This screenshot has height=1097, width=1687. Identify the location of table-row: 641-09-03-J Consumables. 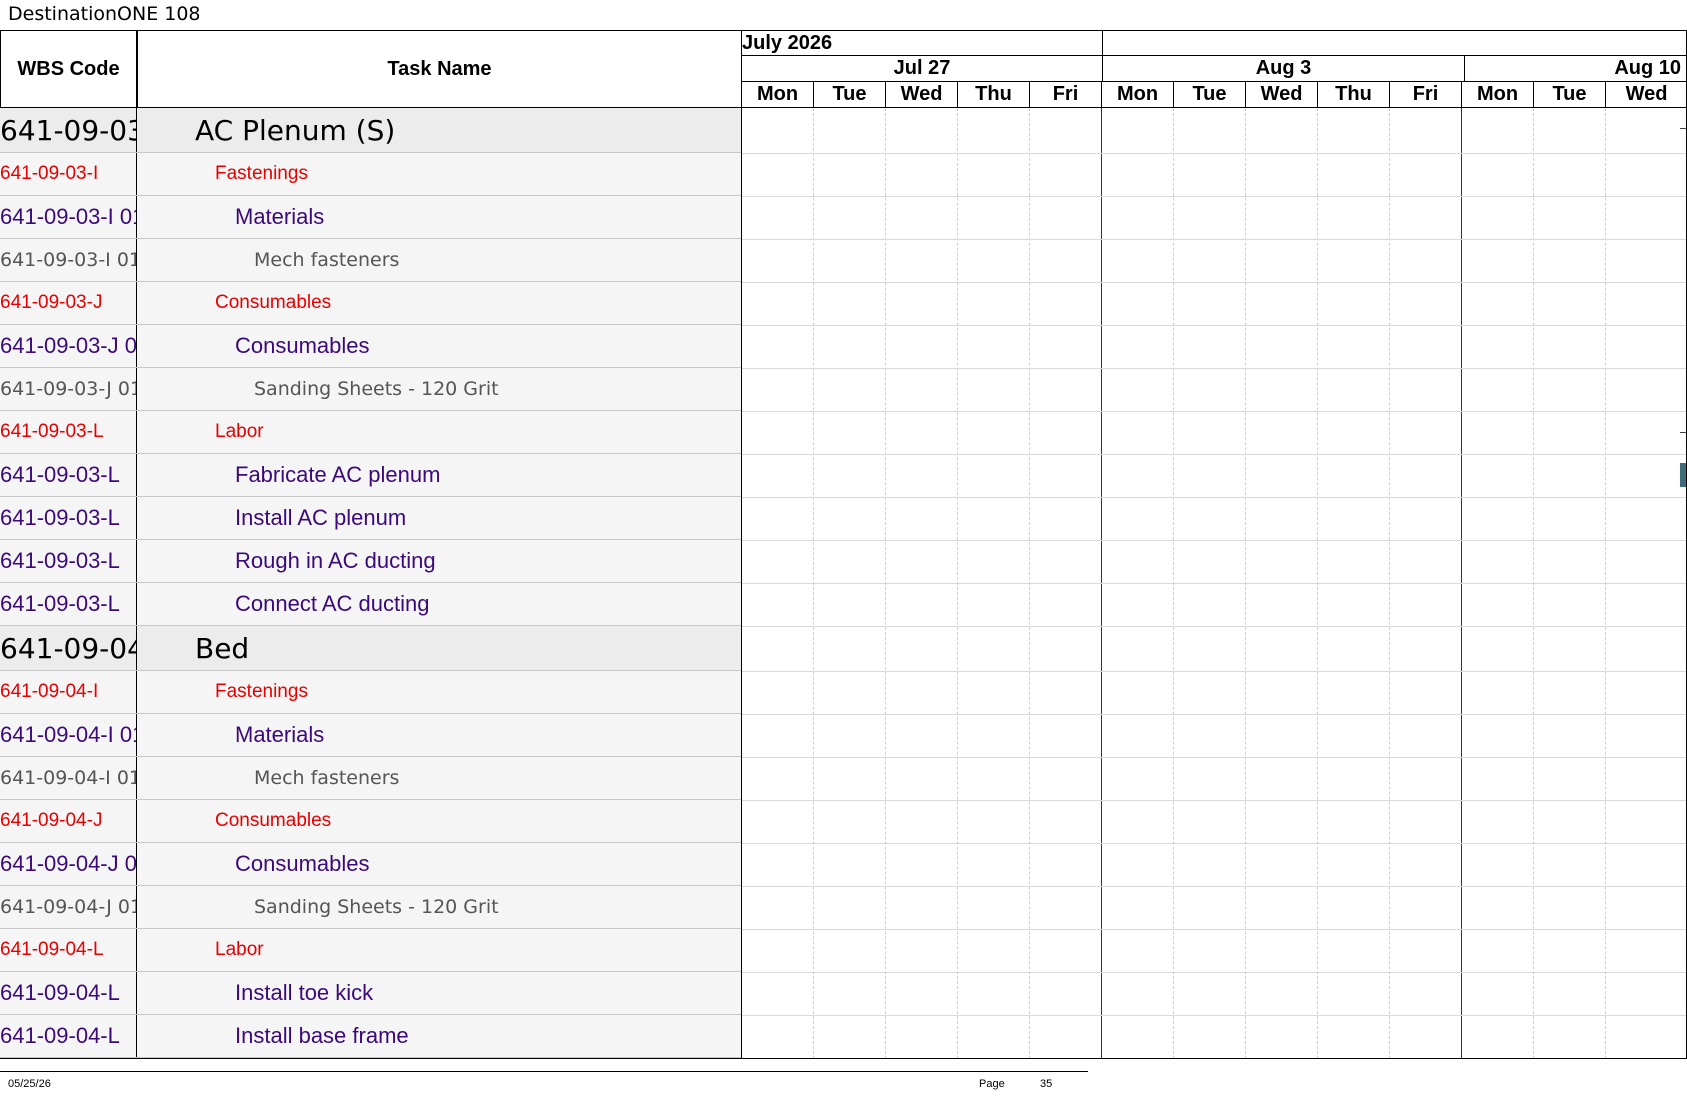
(370, 303).